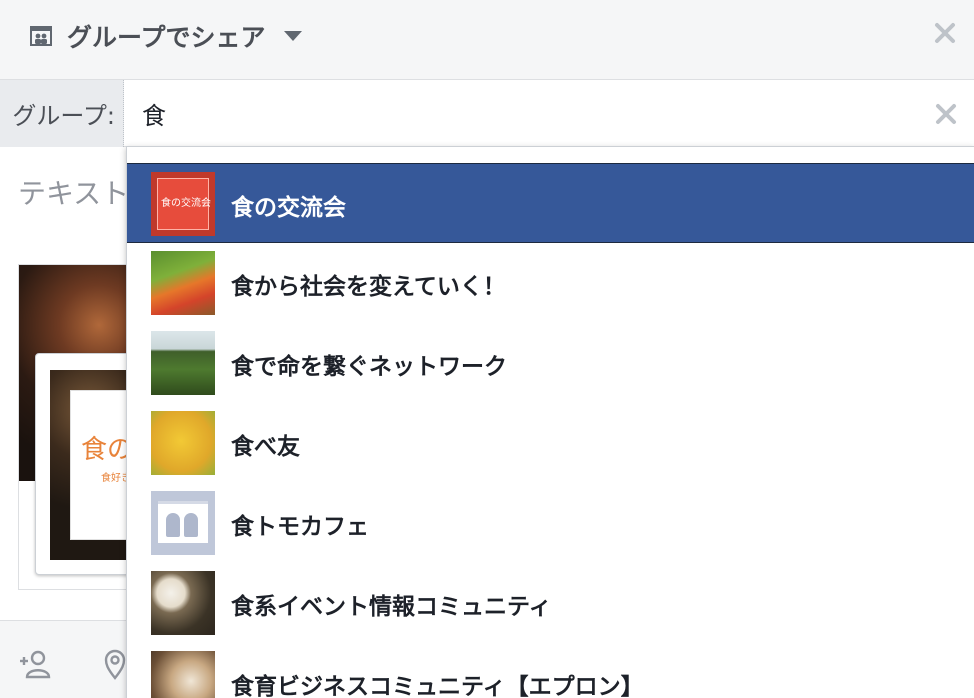 This screenshot has height=698, width=974. I want to click on group-suggestion-label: 食で命を繋ぐネットワーク, so click(369, 367).